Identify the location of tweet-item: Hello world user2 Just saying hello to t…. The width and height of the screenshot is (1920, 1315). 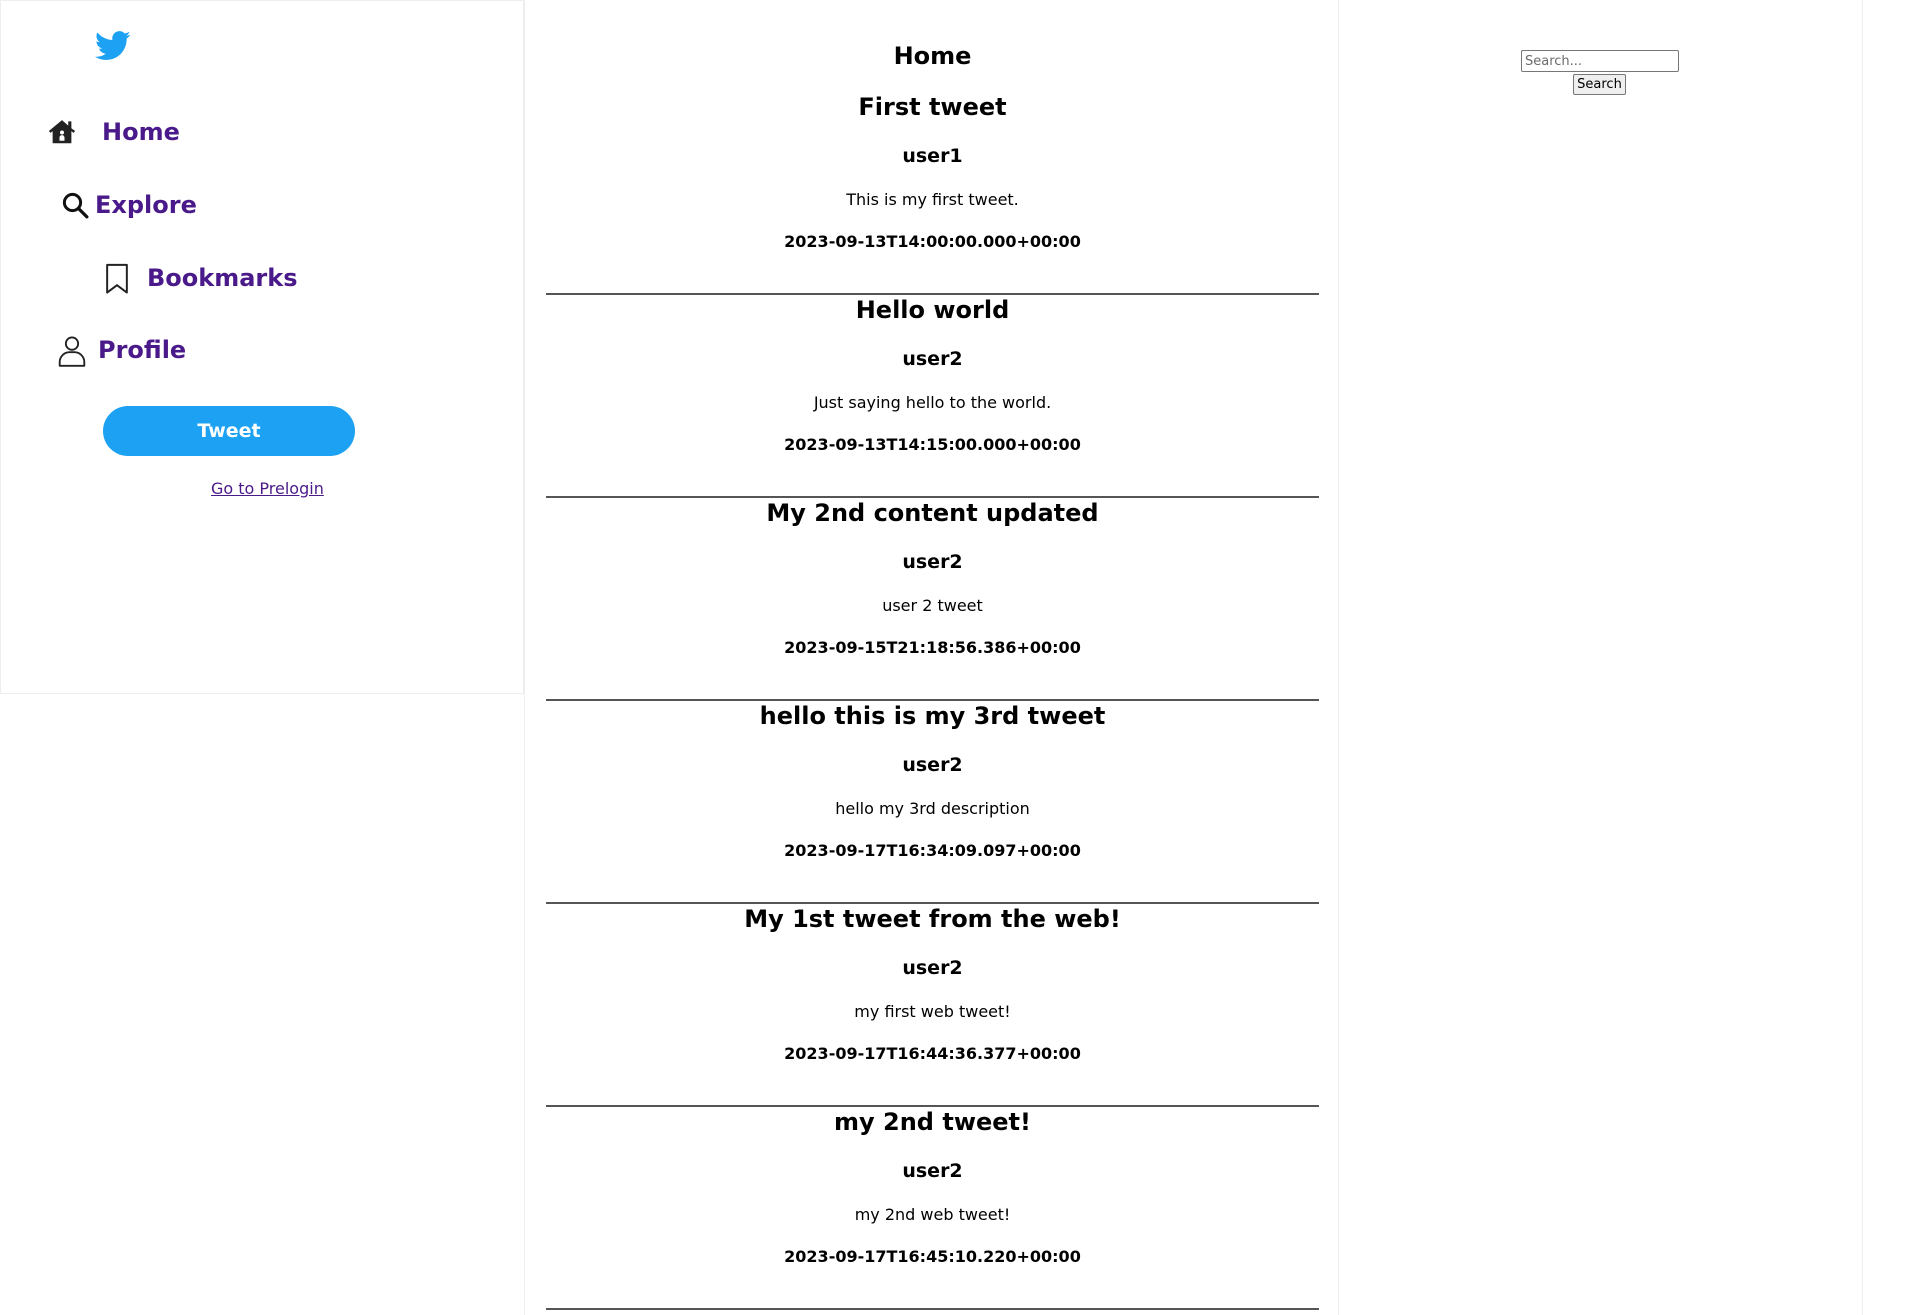
(932, 397).